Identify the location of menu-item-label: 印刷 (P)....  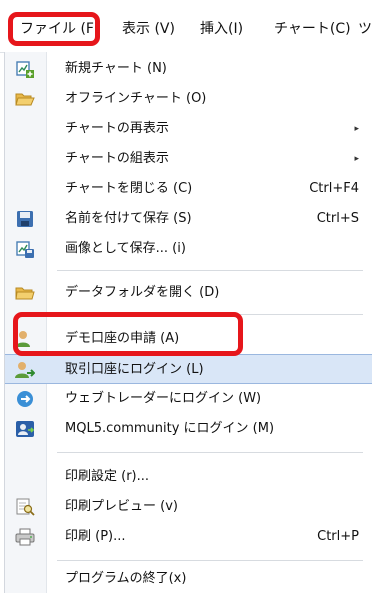
(95, 536).